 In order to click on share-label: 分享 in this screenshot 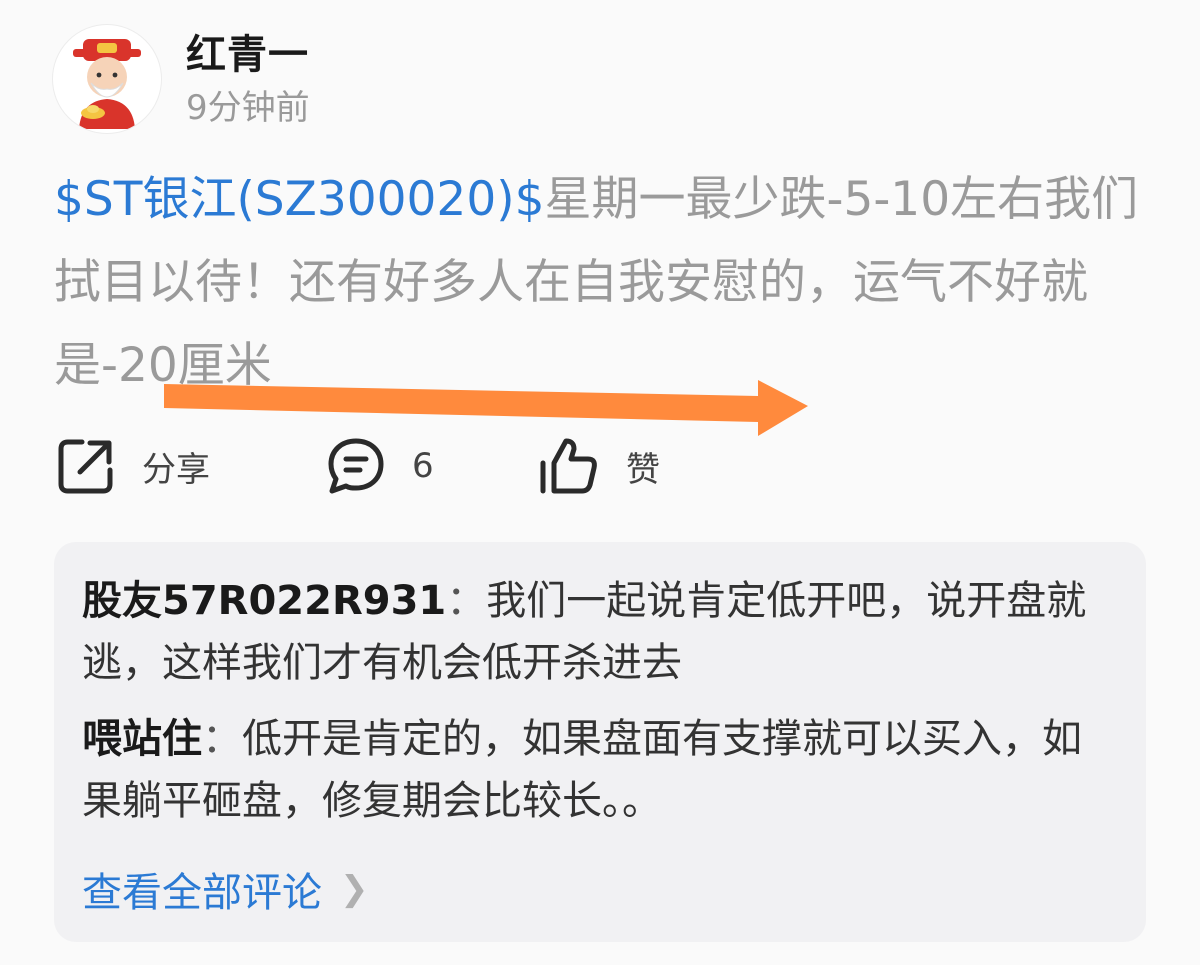, I will do `click(176, 469)`.